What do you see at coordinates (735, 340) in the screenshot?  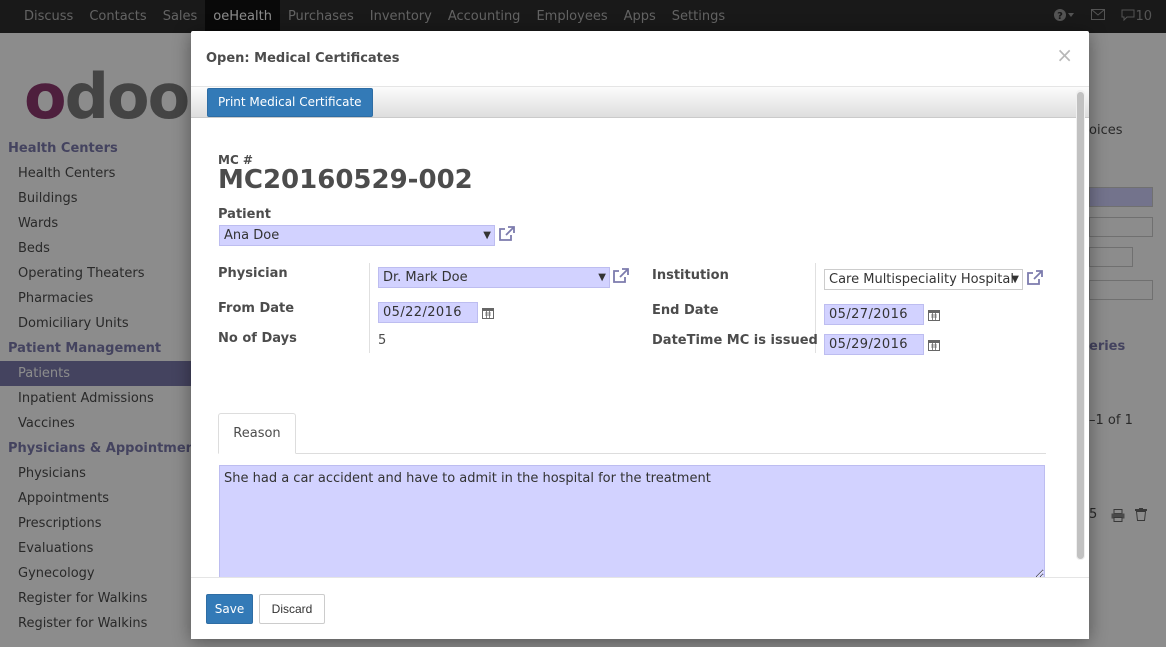 I see `issued-datetime-label: DateTime MC is issued` at bounding box center [735, 340].